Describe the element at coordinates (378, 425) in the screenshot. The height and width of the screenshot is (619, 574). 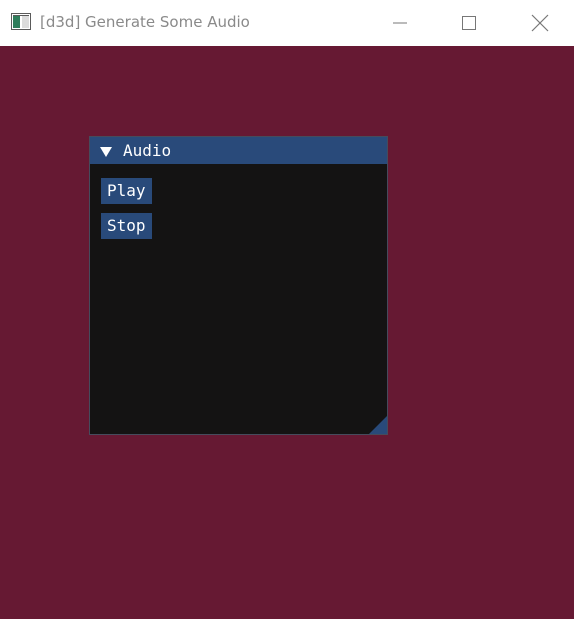
I see `resize-grip-icon` at that location.